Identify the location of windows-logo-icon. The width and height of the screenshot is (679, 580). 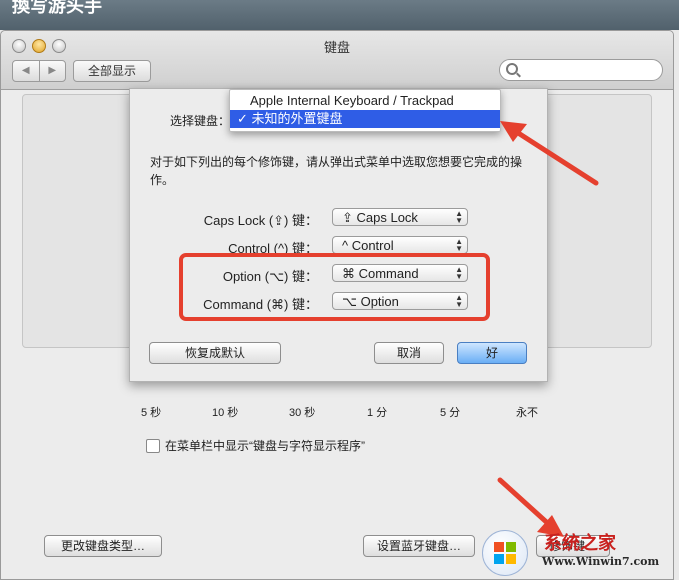
(505, 553).